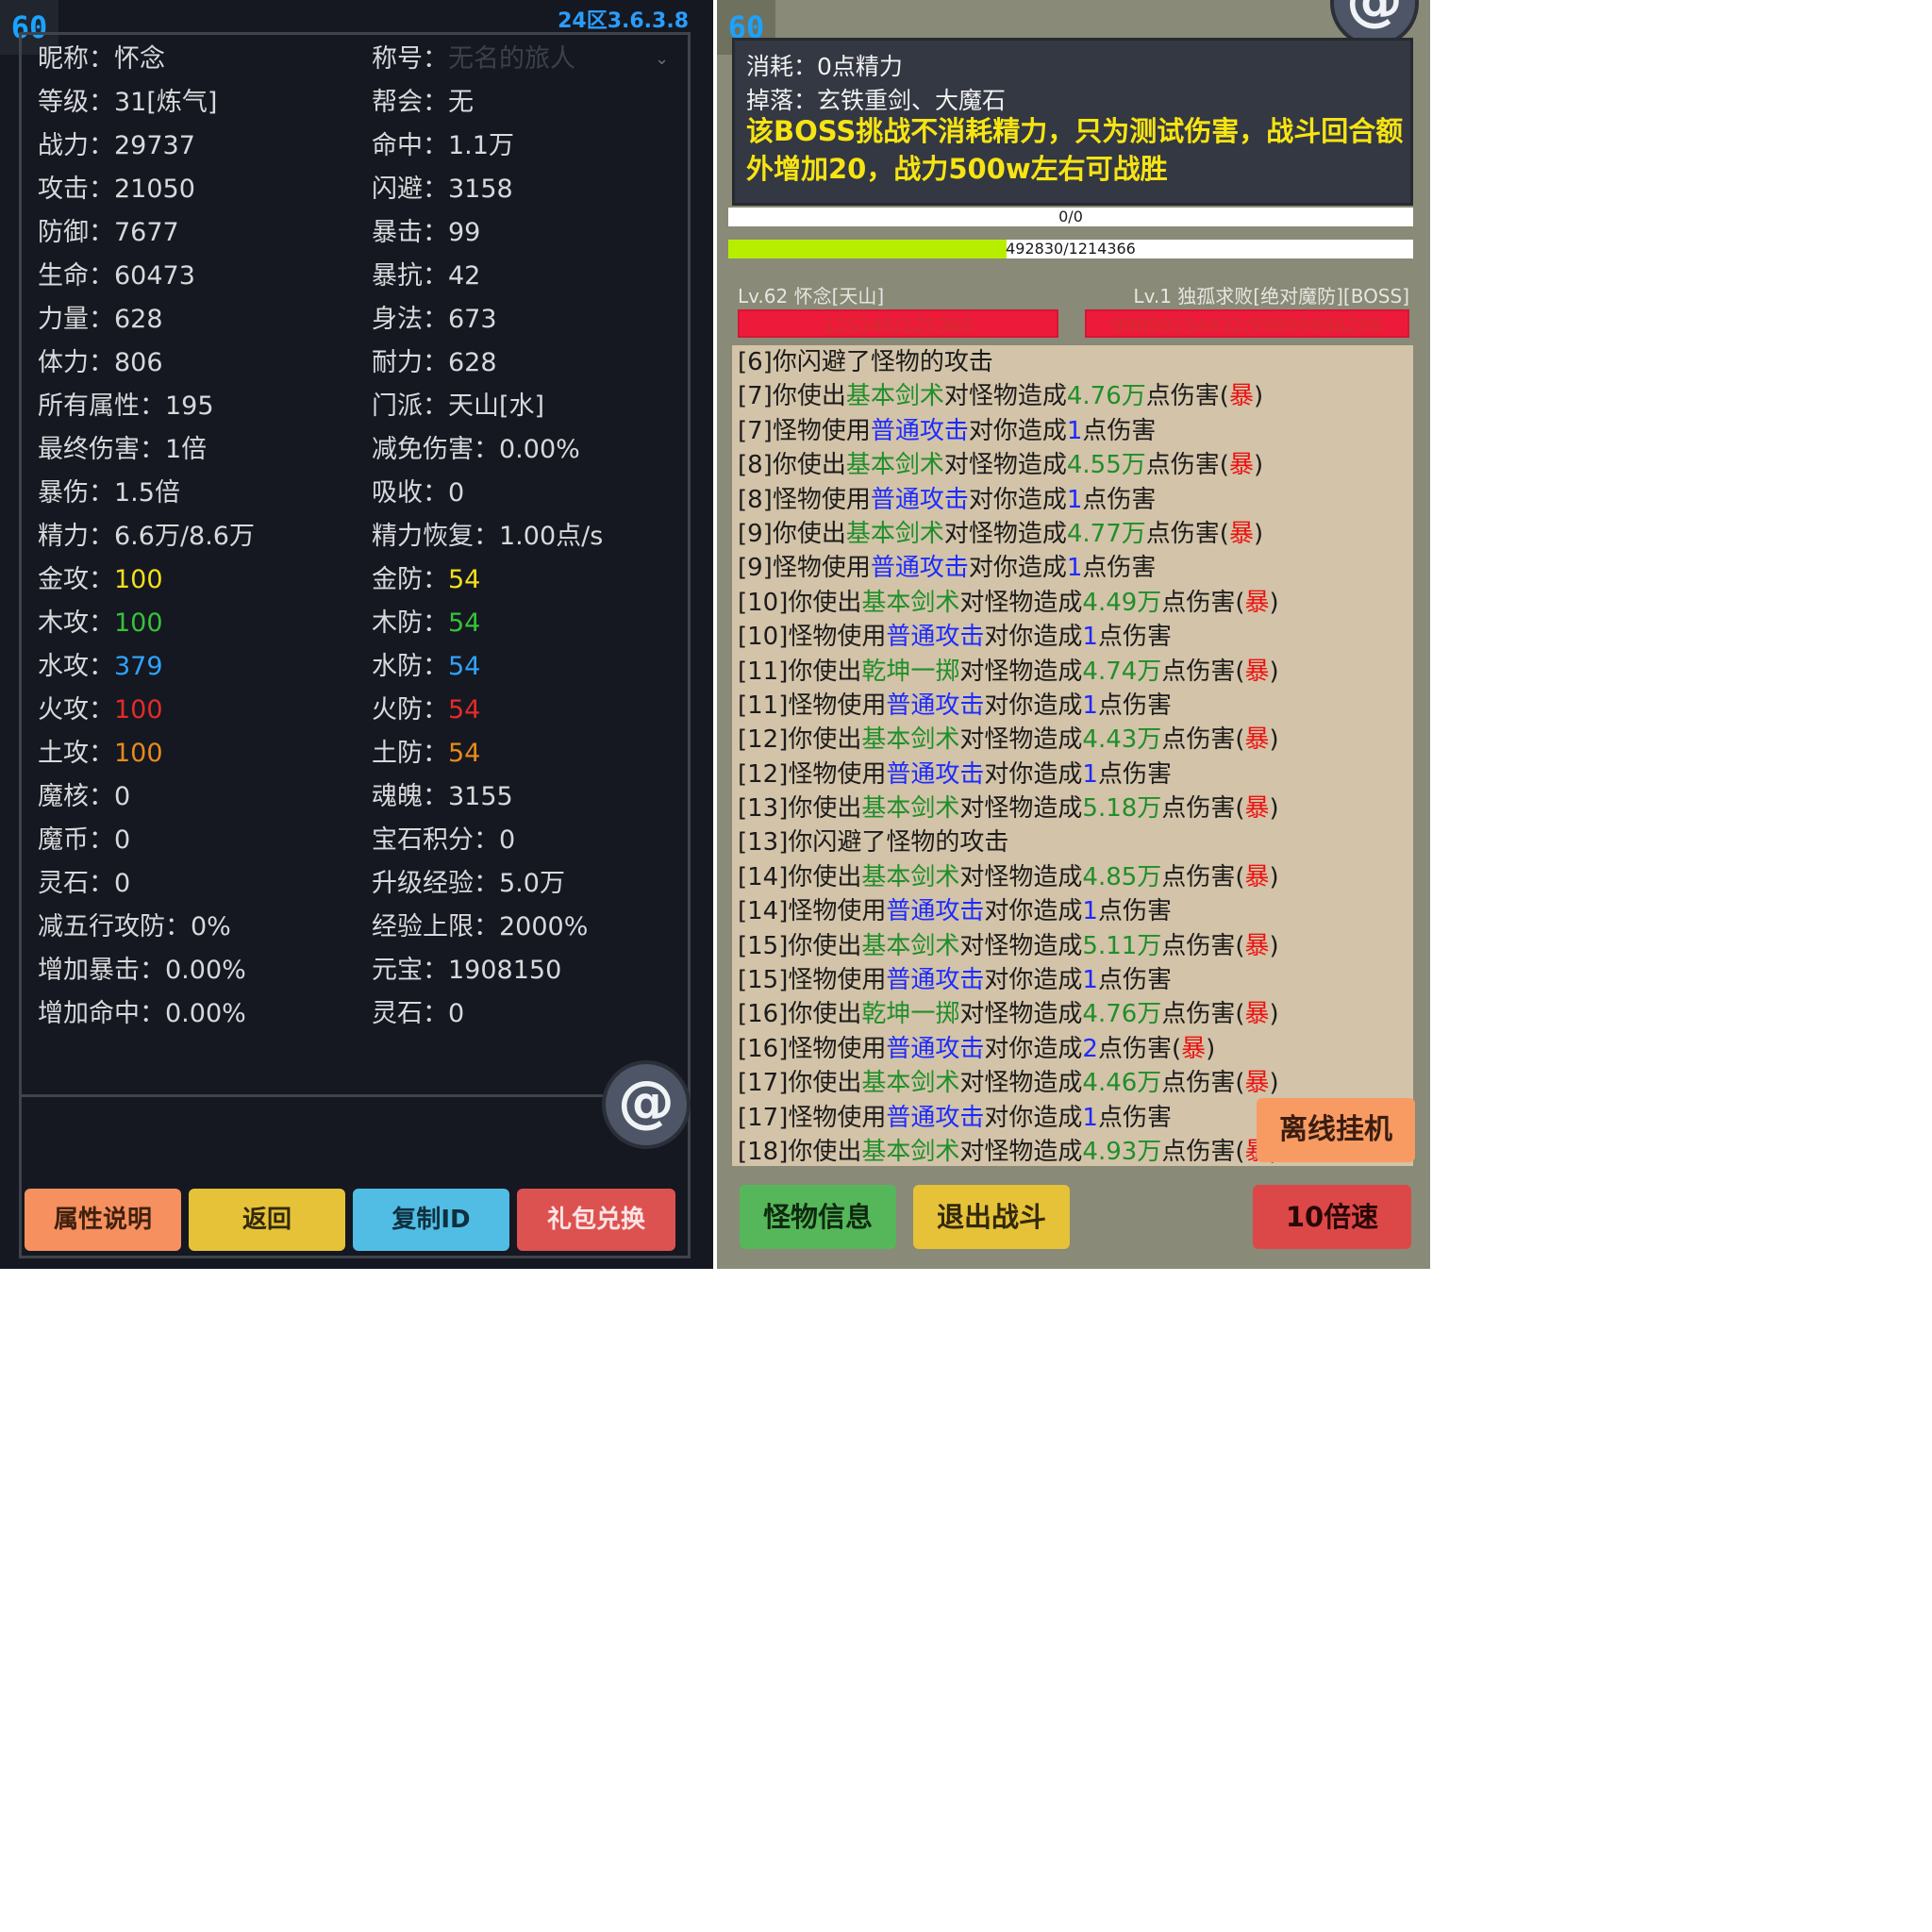 The image size is (1932, 1932). I want to click on stat-value: 29737, so click(155, 145).